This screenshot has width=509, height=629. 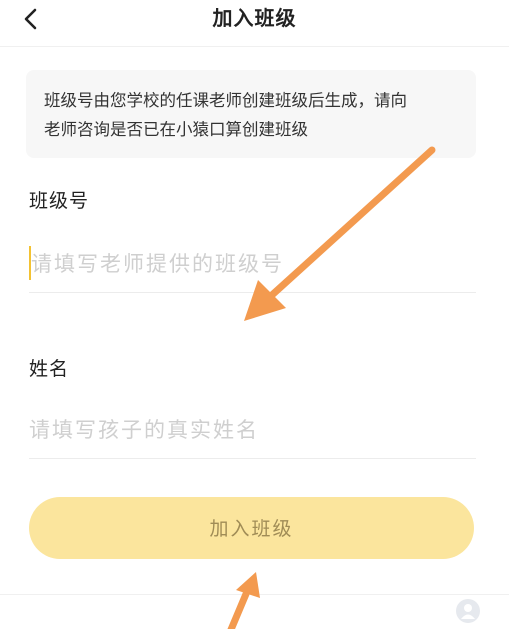 What do you see at coordinates (340, 233) in the screenshot?
I see `annotation-arrow-to-input` at bounding box center [340, 233].